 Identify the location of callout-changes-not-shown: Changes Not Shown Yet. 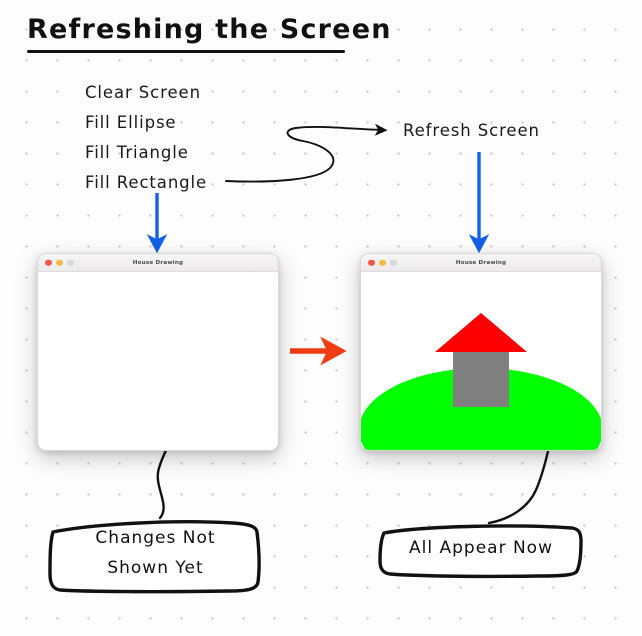
(155, 553).